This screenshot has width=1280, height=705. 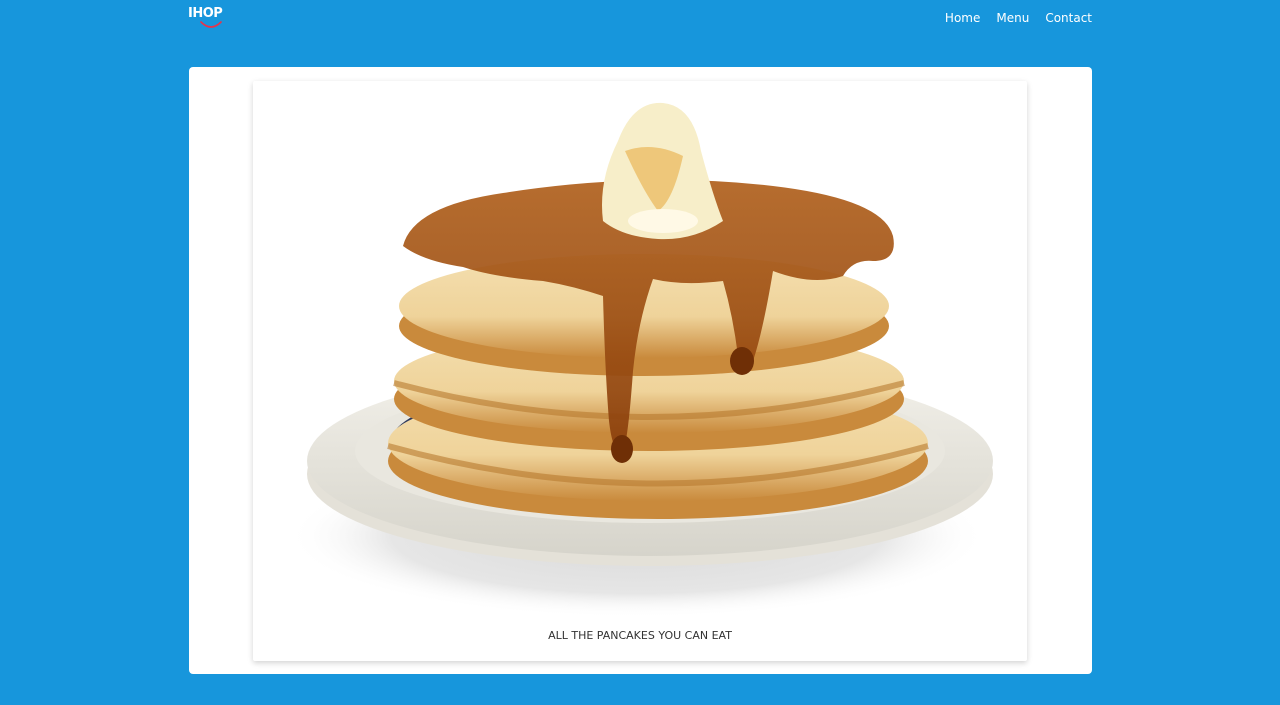 What do you see at coordinates (1012, 18) in the screenshot?
I see `nav-link-menu: Menu` at bounding box center [1012, 18].